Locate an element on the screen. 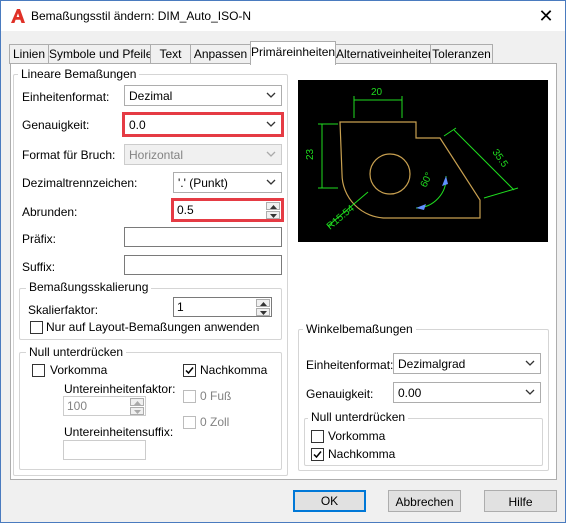 This screenshot has width=566, height=523. angular-precision-select: 0.00 is located at coordinates (467, 392).